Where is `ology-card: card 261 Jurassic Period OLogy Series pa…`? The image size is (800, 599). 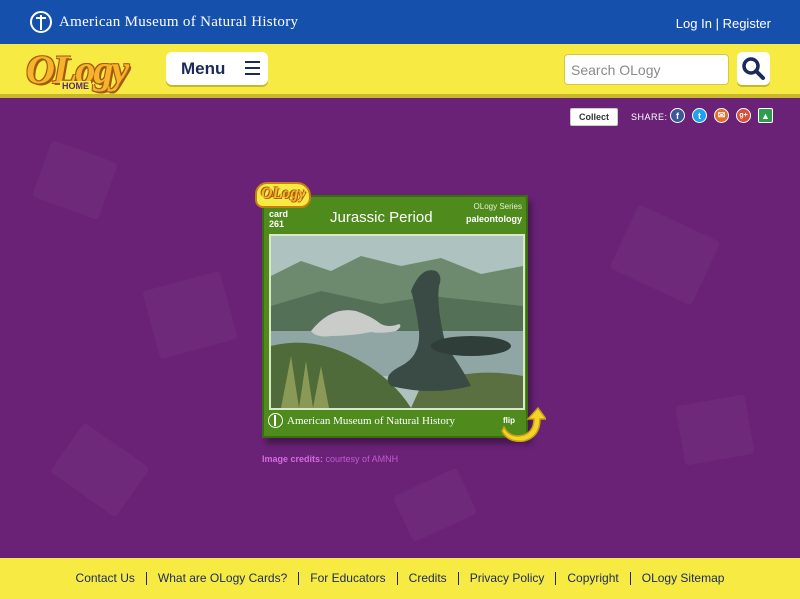 ology-card: card 261 Jurassic Period OLogy Series pa… is located at coordinates (395, 316).